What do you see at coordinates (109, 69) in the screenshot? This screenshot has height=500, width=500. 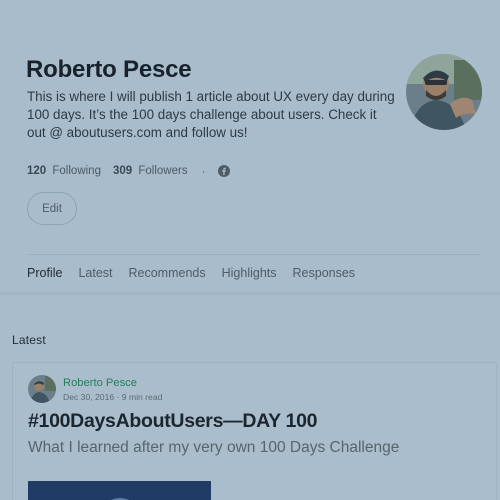 I see `profile-name: Roberto Pesce` at bounding box center [109, 69].